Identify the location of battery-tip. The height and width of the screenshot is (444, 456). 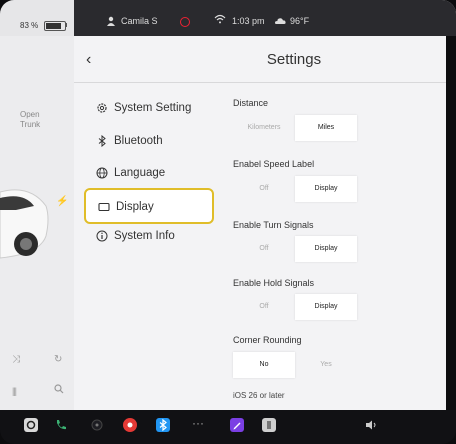
(66, 25).